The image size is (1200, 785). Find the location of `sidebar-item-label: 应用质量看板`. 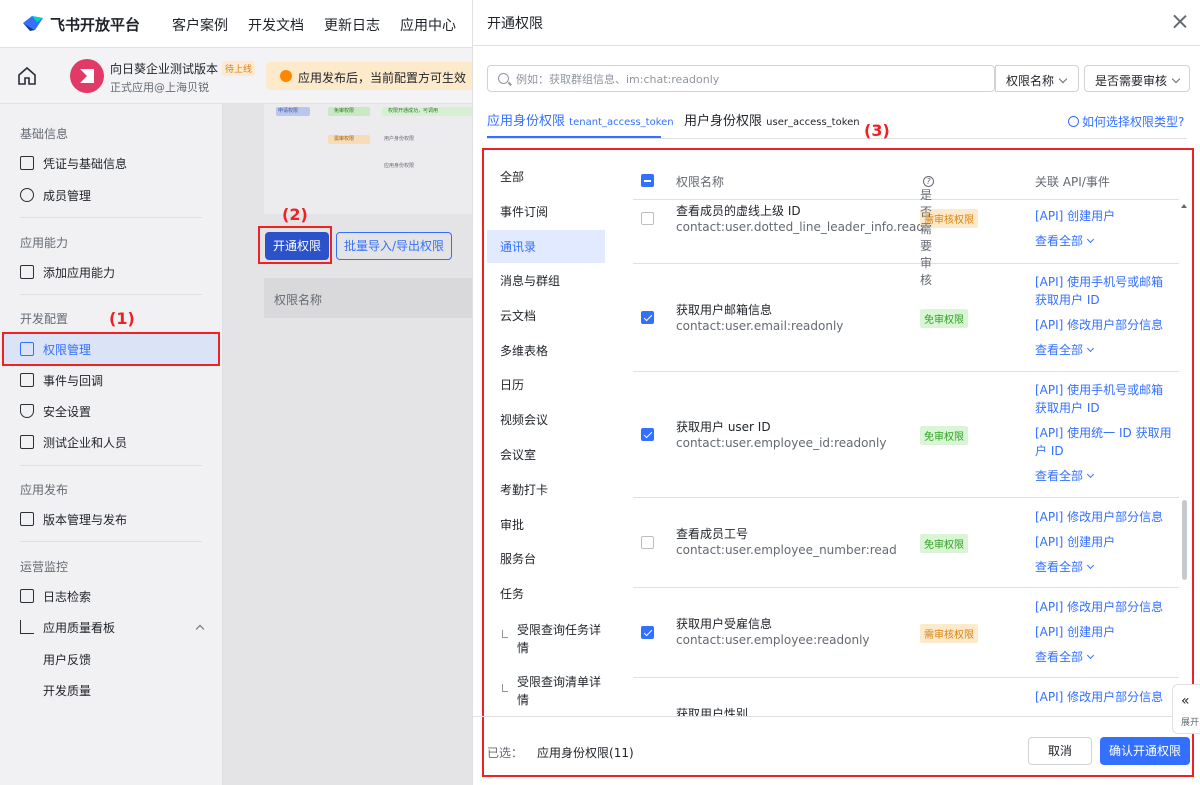

sidebar-item-label: 应用质量看板 is located at coordinates (79, 627).